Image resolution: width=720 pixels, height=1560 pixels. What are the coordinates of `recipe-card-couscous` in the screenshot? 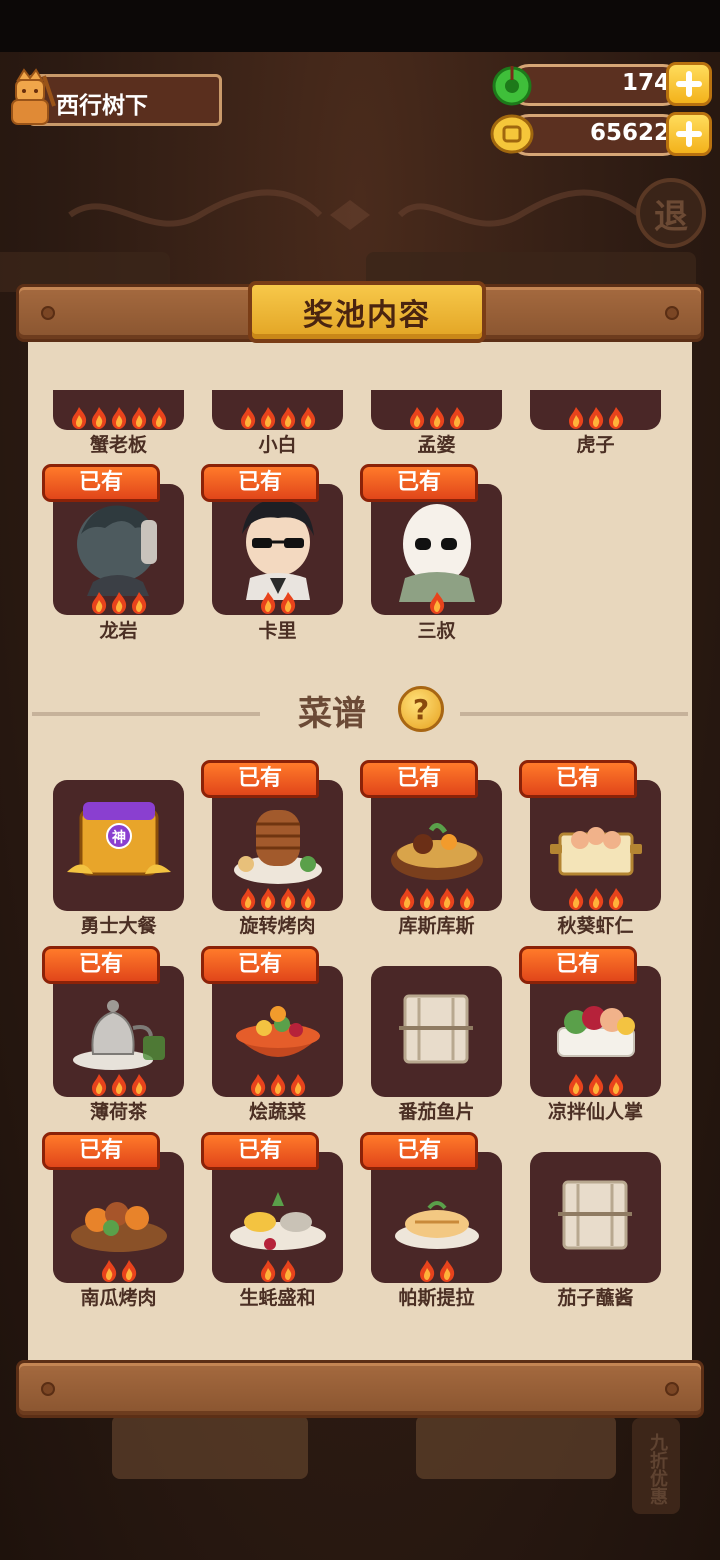 It's located at (436, 845).